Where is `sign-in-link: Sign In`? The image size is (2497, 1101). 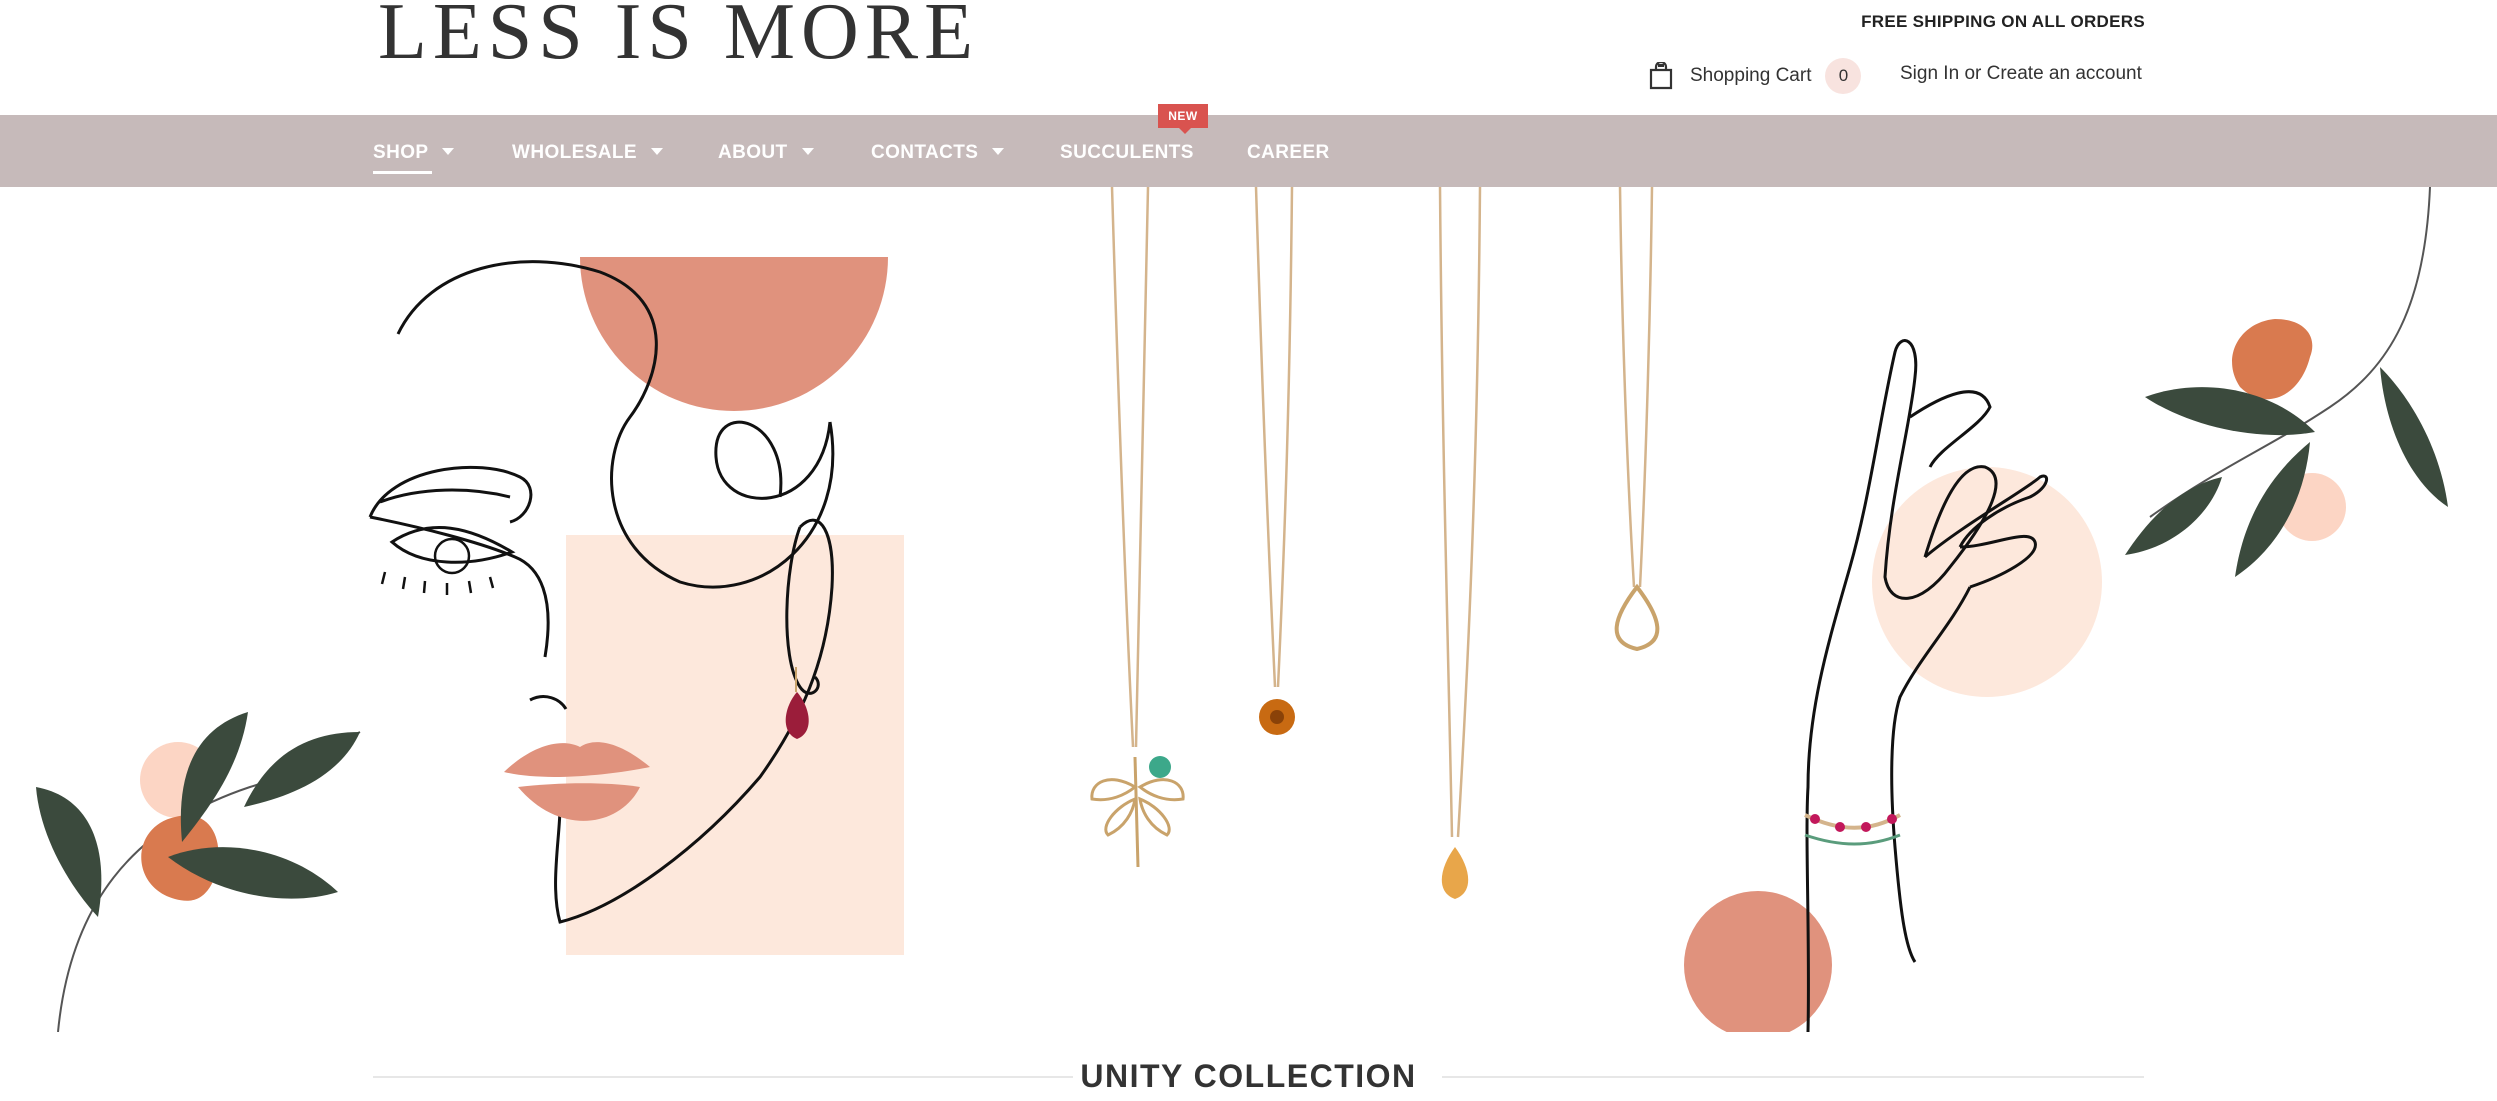
sign-in-link: Sign In is located at coordinates (1929, 73).